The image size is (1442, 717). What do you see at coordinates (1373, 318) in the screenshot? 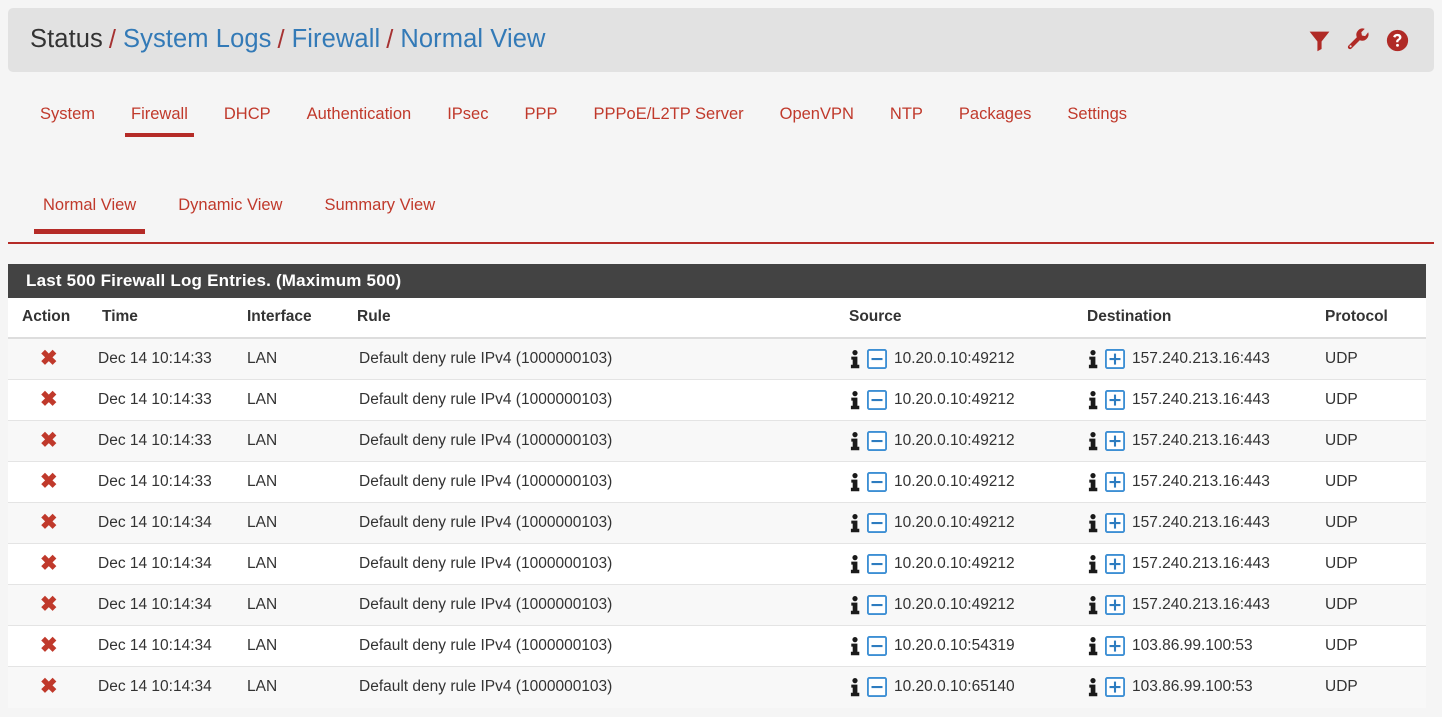
I see `column-header-protocol: Protocol` at bounding box center [1373, 318].